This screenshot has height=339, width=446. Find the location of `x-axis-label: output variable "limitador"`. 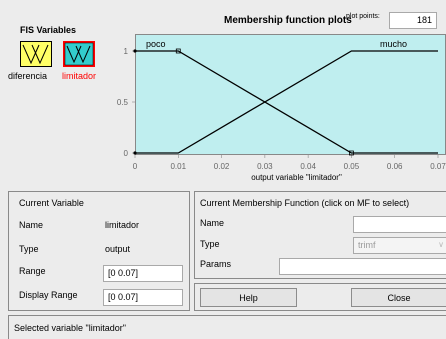

x-axis-label: output variable "limitador" is located at coordinates (296, 177).